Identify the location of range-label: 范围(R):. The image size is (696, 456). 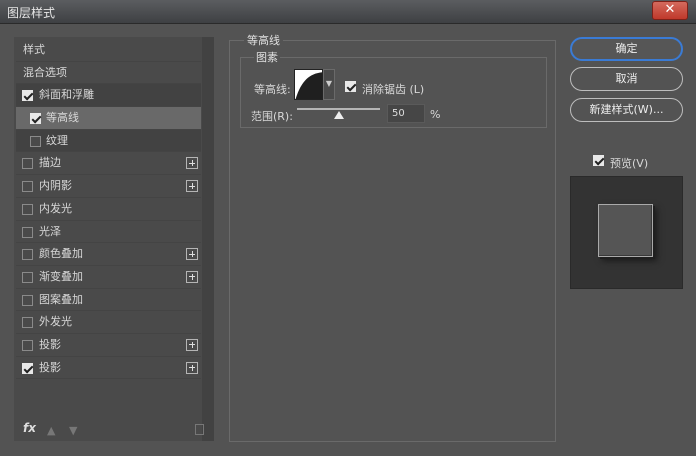
(272, 116).